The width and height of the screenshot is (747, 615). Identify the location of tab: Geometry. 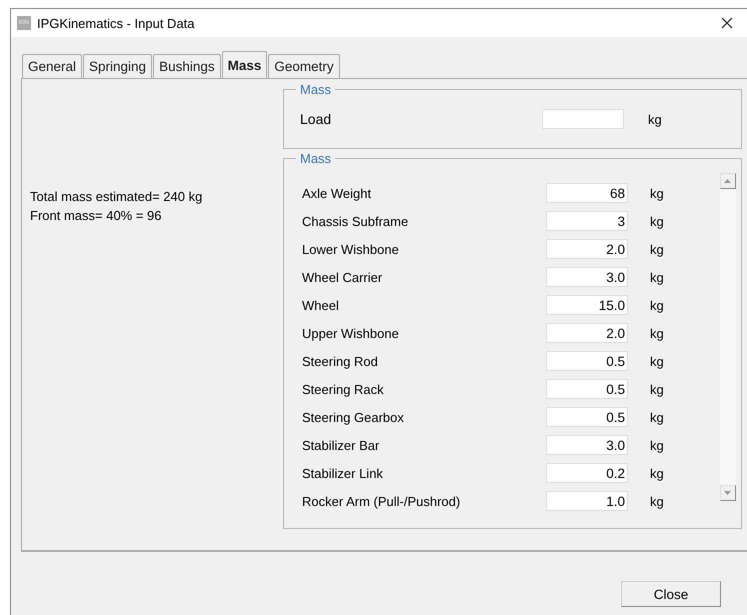
(304, 66).